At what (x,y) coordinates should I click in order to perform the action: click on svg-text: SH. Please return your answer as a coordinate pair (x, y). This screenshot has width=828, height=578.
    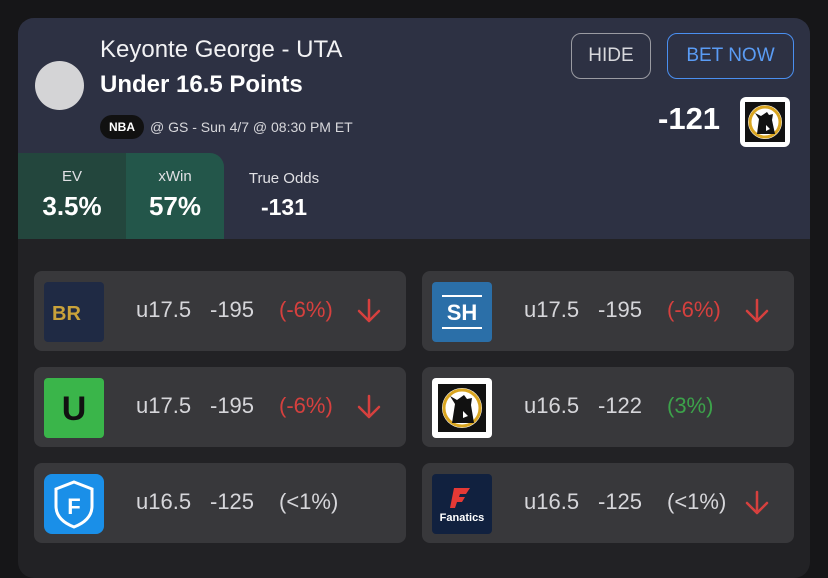
    Looking at the image, I should click on (462, 312).